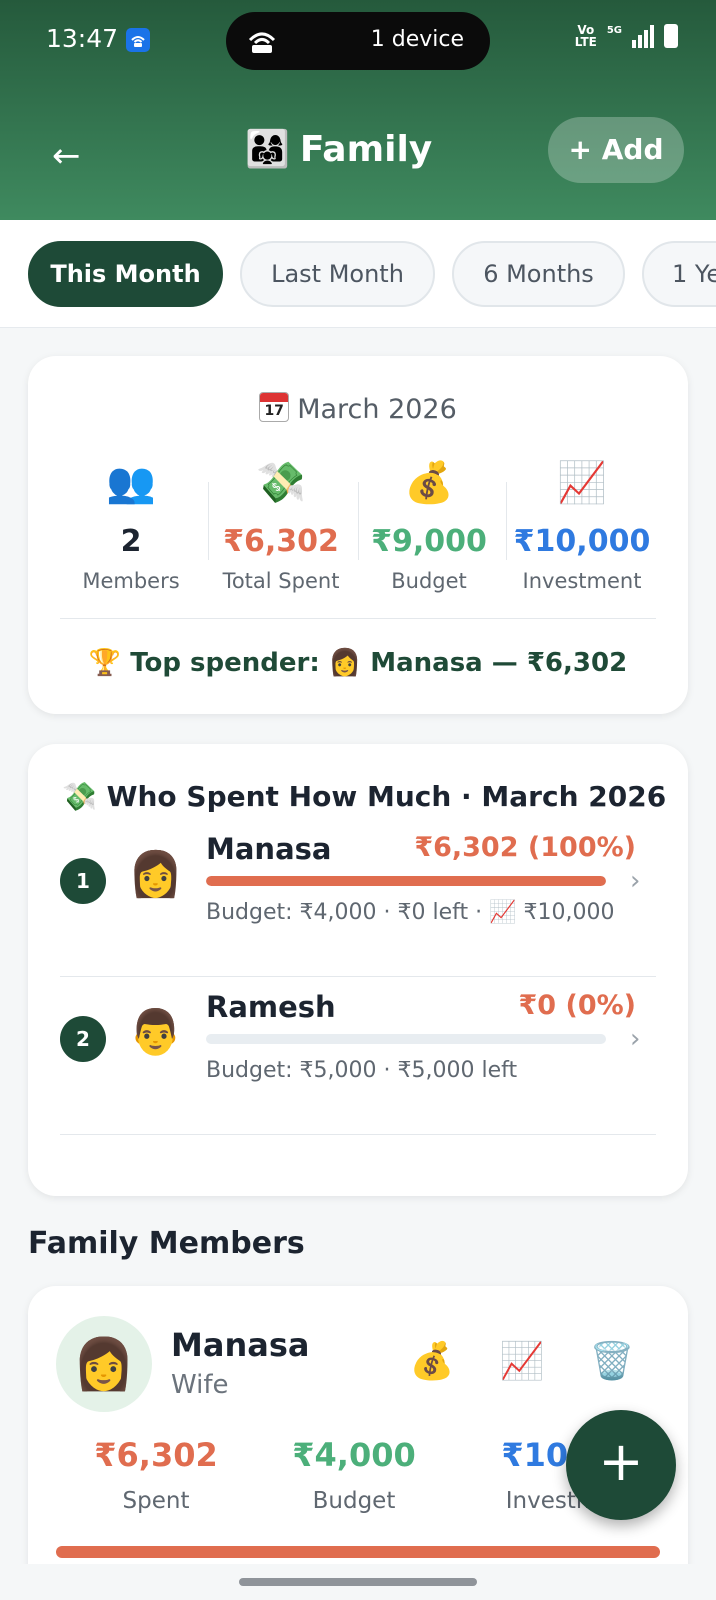 Image resolution: width=716 pixels, height=1600 pixels. What do you see at coordinates (354, 1475) in the screenshot?
I see `member-stat-budget: ₹4,000 Budget` at bounding box center [354, 1475].